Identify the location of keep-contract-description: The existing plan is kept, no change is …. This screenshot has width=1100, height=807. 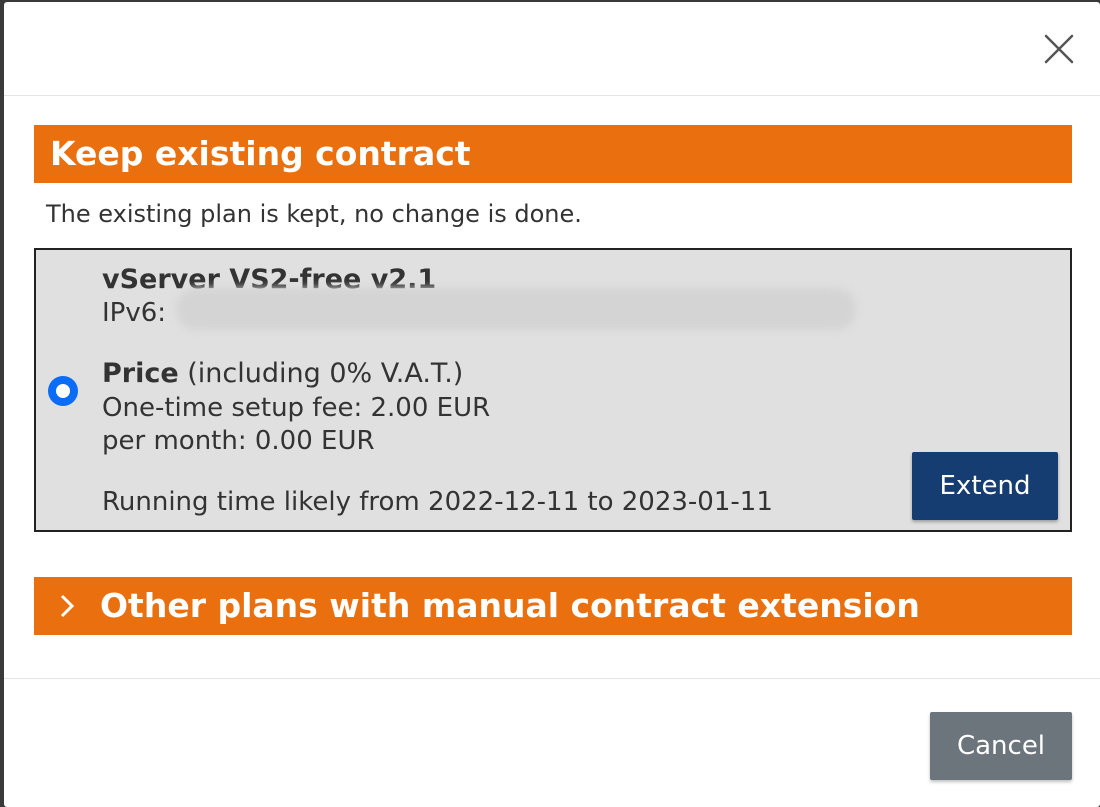
(314, 214).